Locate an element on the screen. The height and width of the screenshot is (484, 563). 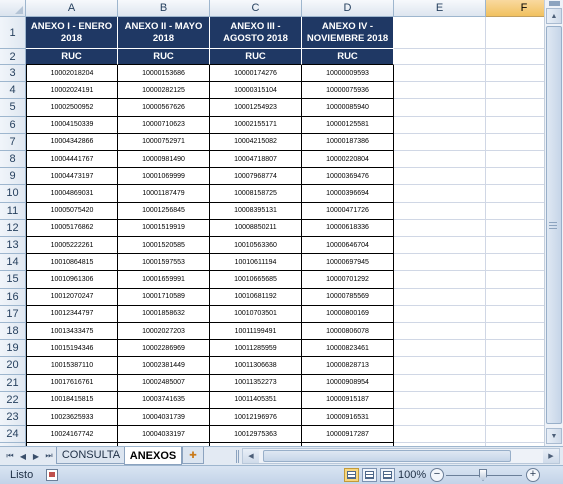
data-cell: 10015194346 is located at coordinates (72, 349).